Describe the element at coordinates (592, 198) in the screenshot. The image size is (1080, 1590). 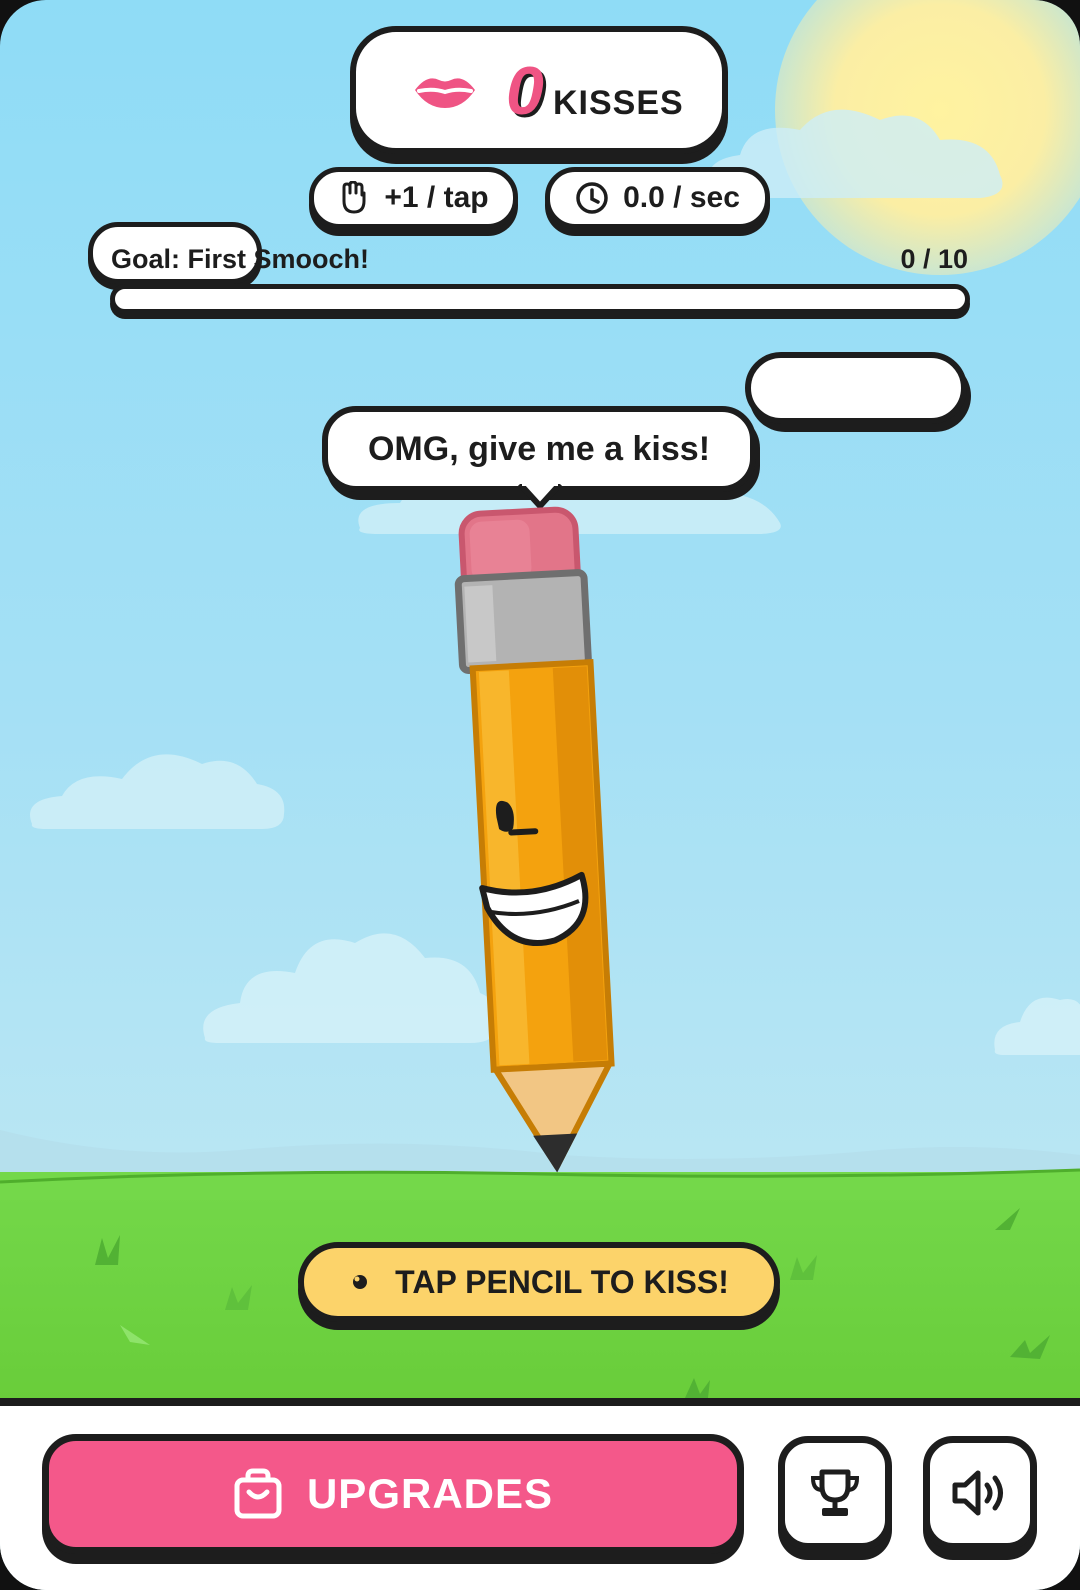
I see `clock-icon` at that location.